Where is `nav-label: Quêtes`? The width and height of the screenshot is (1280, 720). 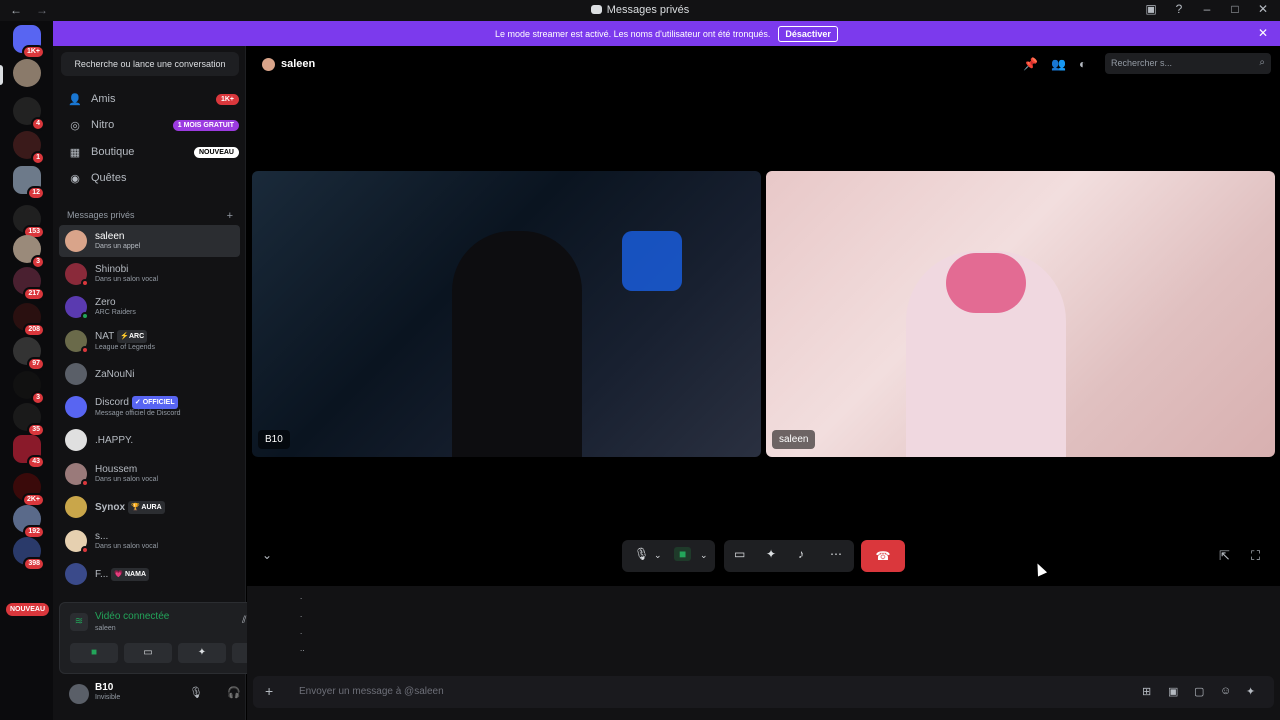
nav-label: Quêtes is located at coordinates (109, 178).